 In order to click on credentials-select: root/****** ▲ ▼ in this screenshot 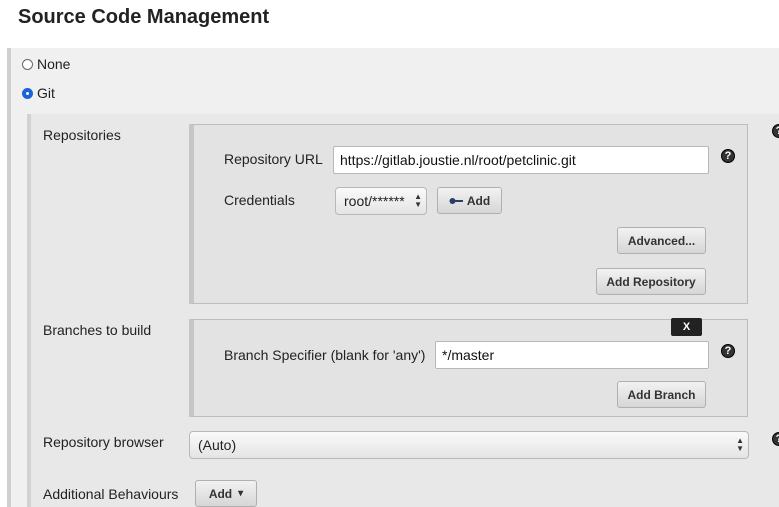, I will do `click(381, 201)`.